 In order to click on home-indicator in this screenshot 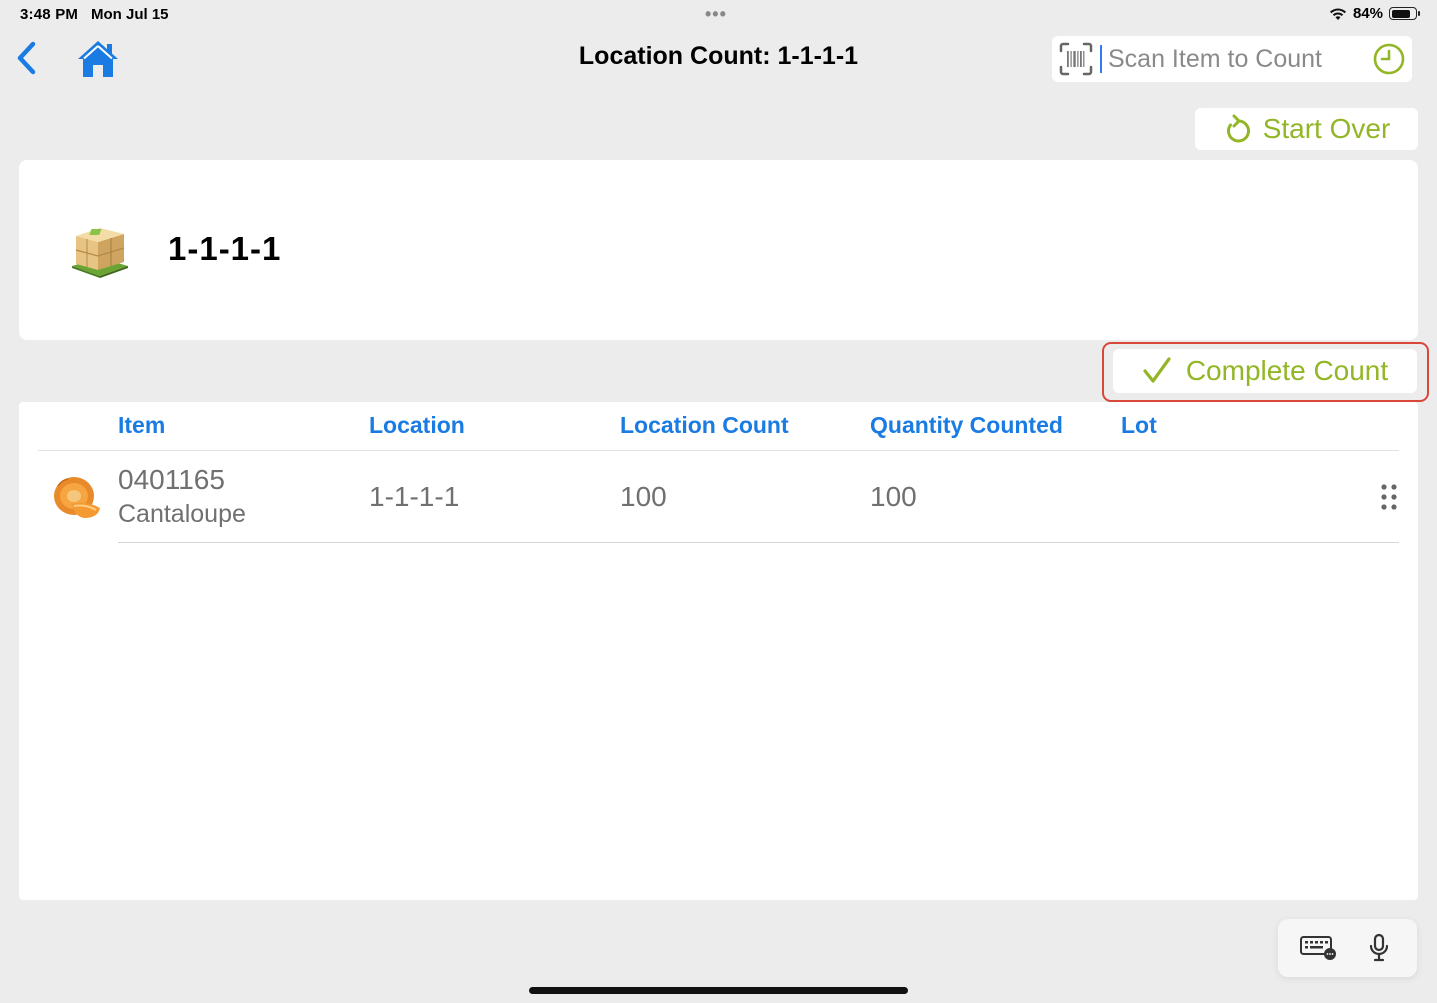, I will do `click(718, 990)`.